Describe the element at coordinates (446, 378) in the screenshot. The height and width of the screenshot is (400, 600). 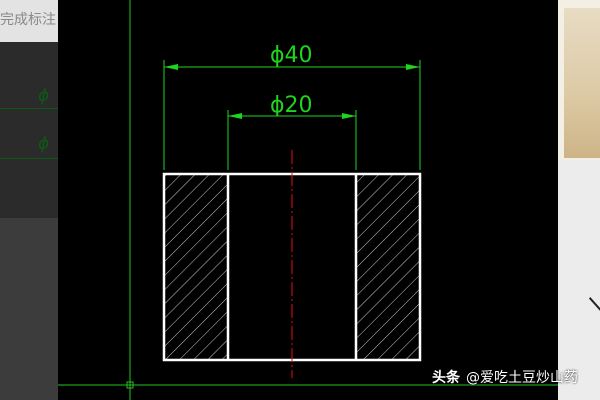
I see `watermark-brand: 头条` at that location.